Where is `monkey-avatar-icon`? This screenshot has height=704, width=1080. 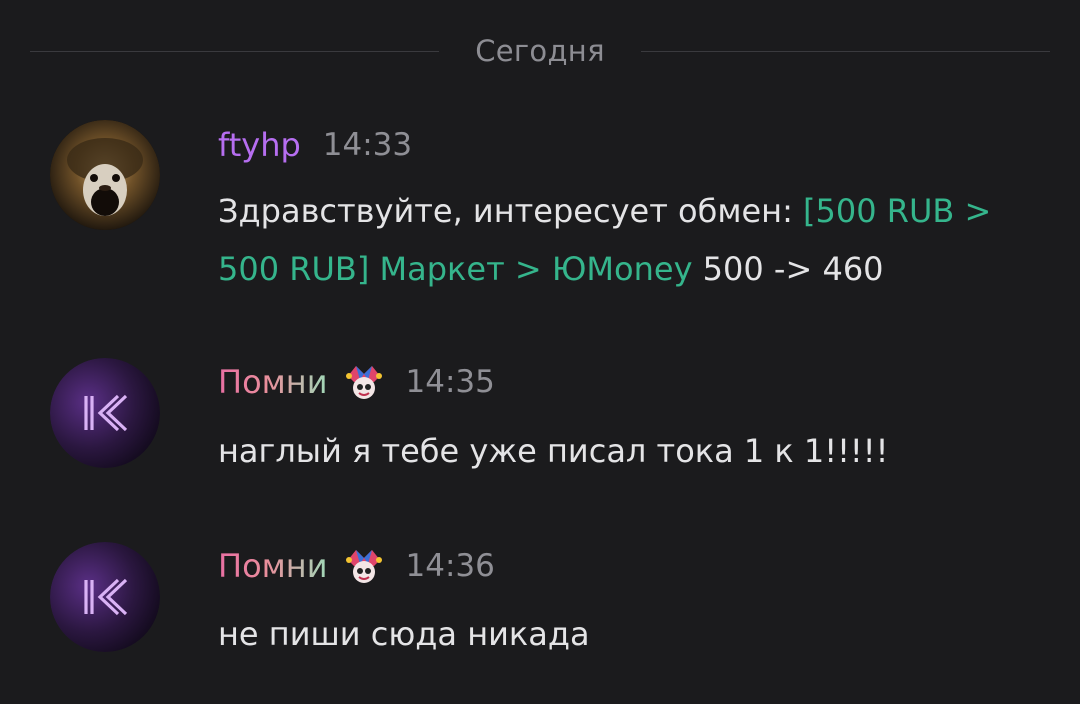 monkey-avatar-icon is located at coordinates (105, 175).